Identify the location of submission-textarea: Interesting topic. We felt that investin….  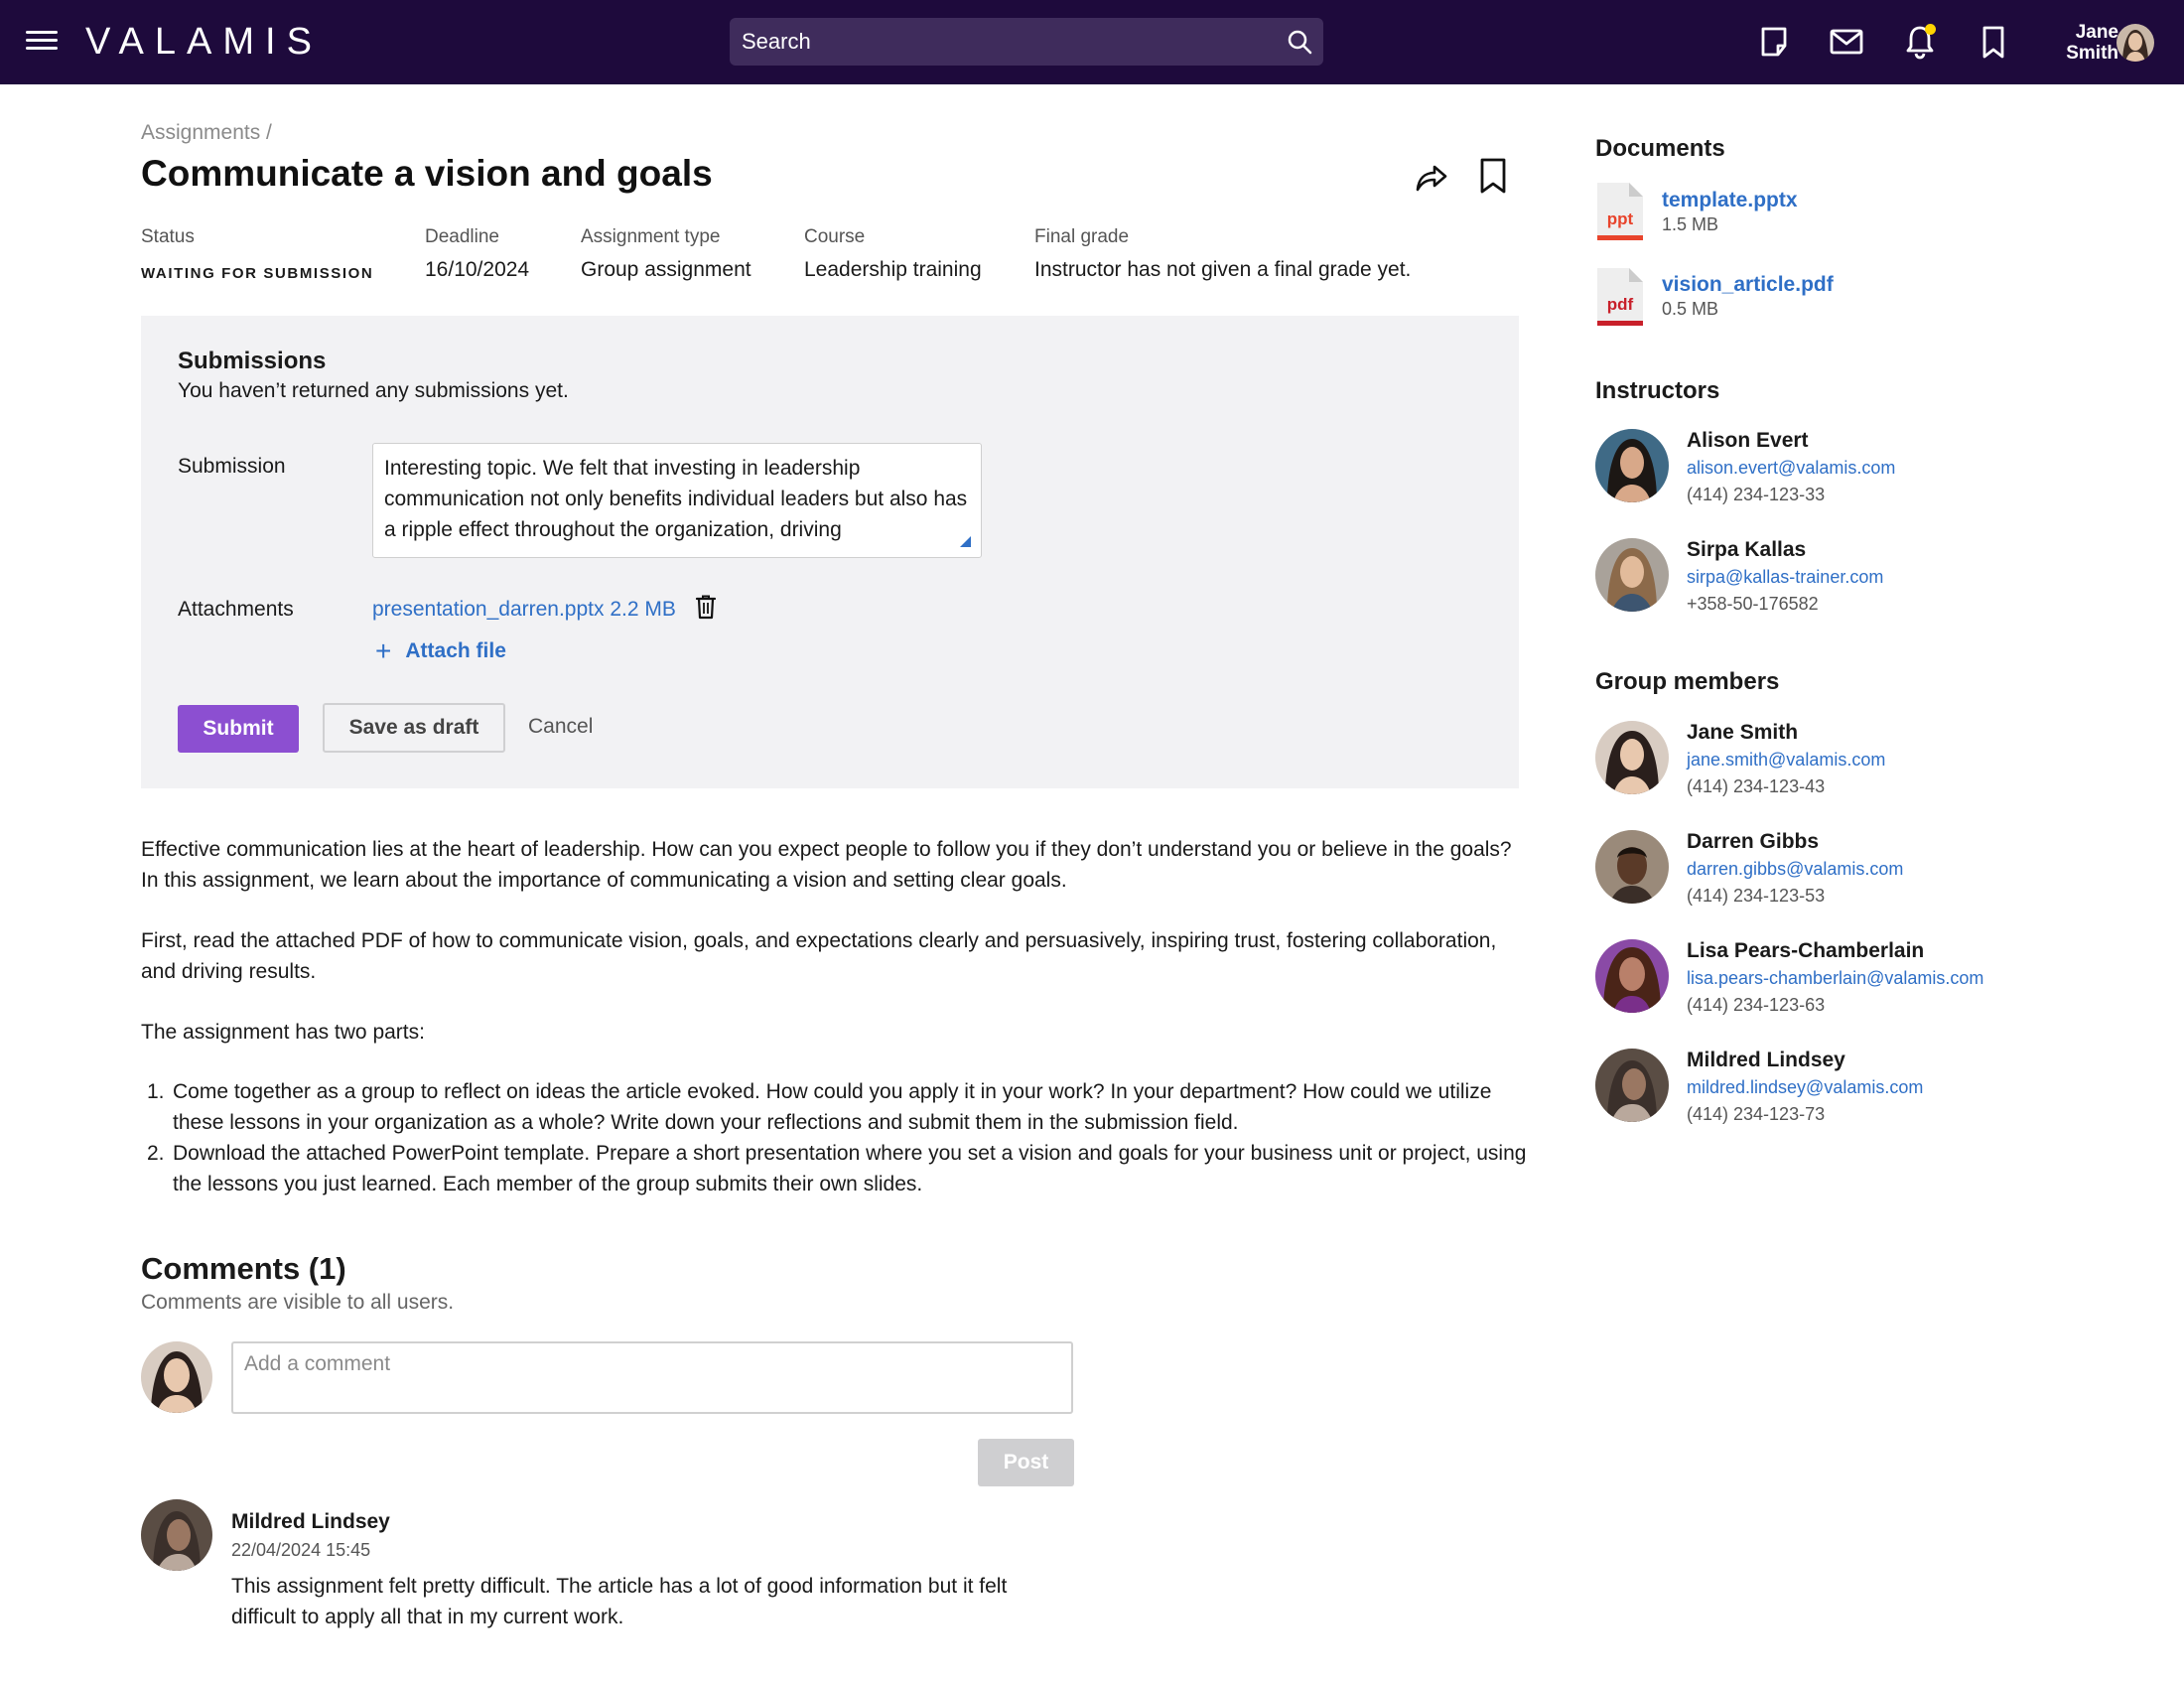
(677, 500).